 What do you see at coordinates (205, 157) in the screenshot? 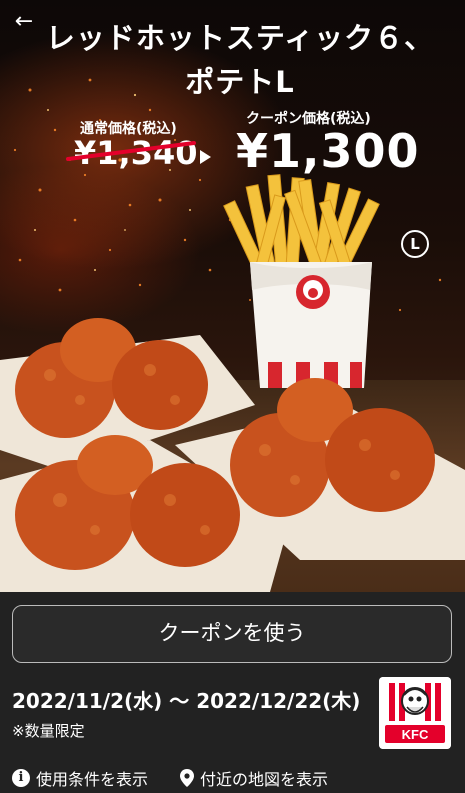
I see `price-arrow-icon` at bounding box center [205, 157].